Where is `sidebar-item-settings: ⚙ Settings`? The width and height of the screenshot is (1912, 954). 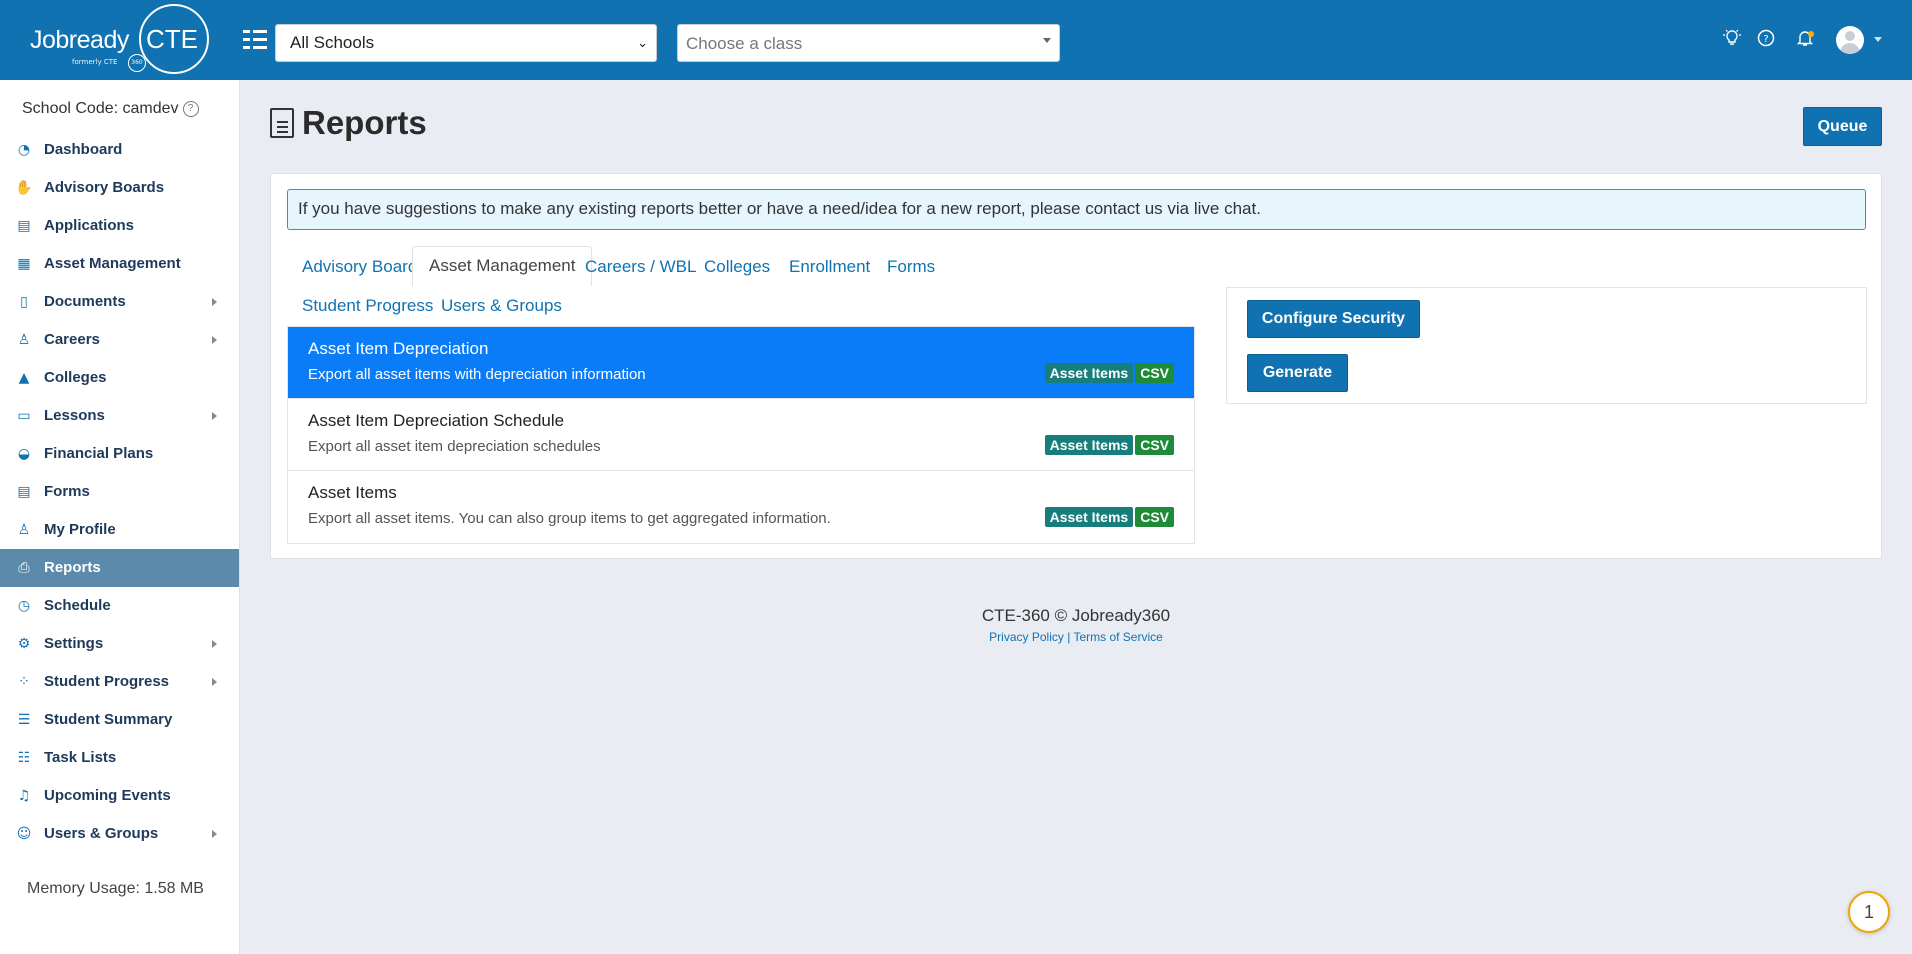 sidebar-item-settings: ⚙ Settings is located at coordinates (119, 644).